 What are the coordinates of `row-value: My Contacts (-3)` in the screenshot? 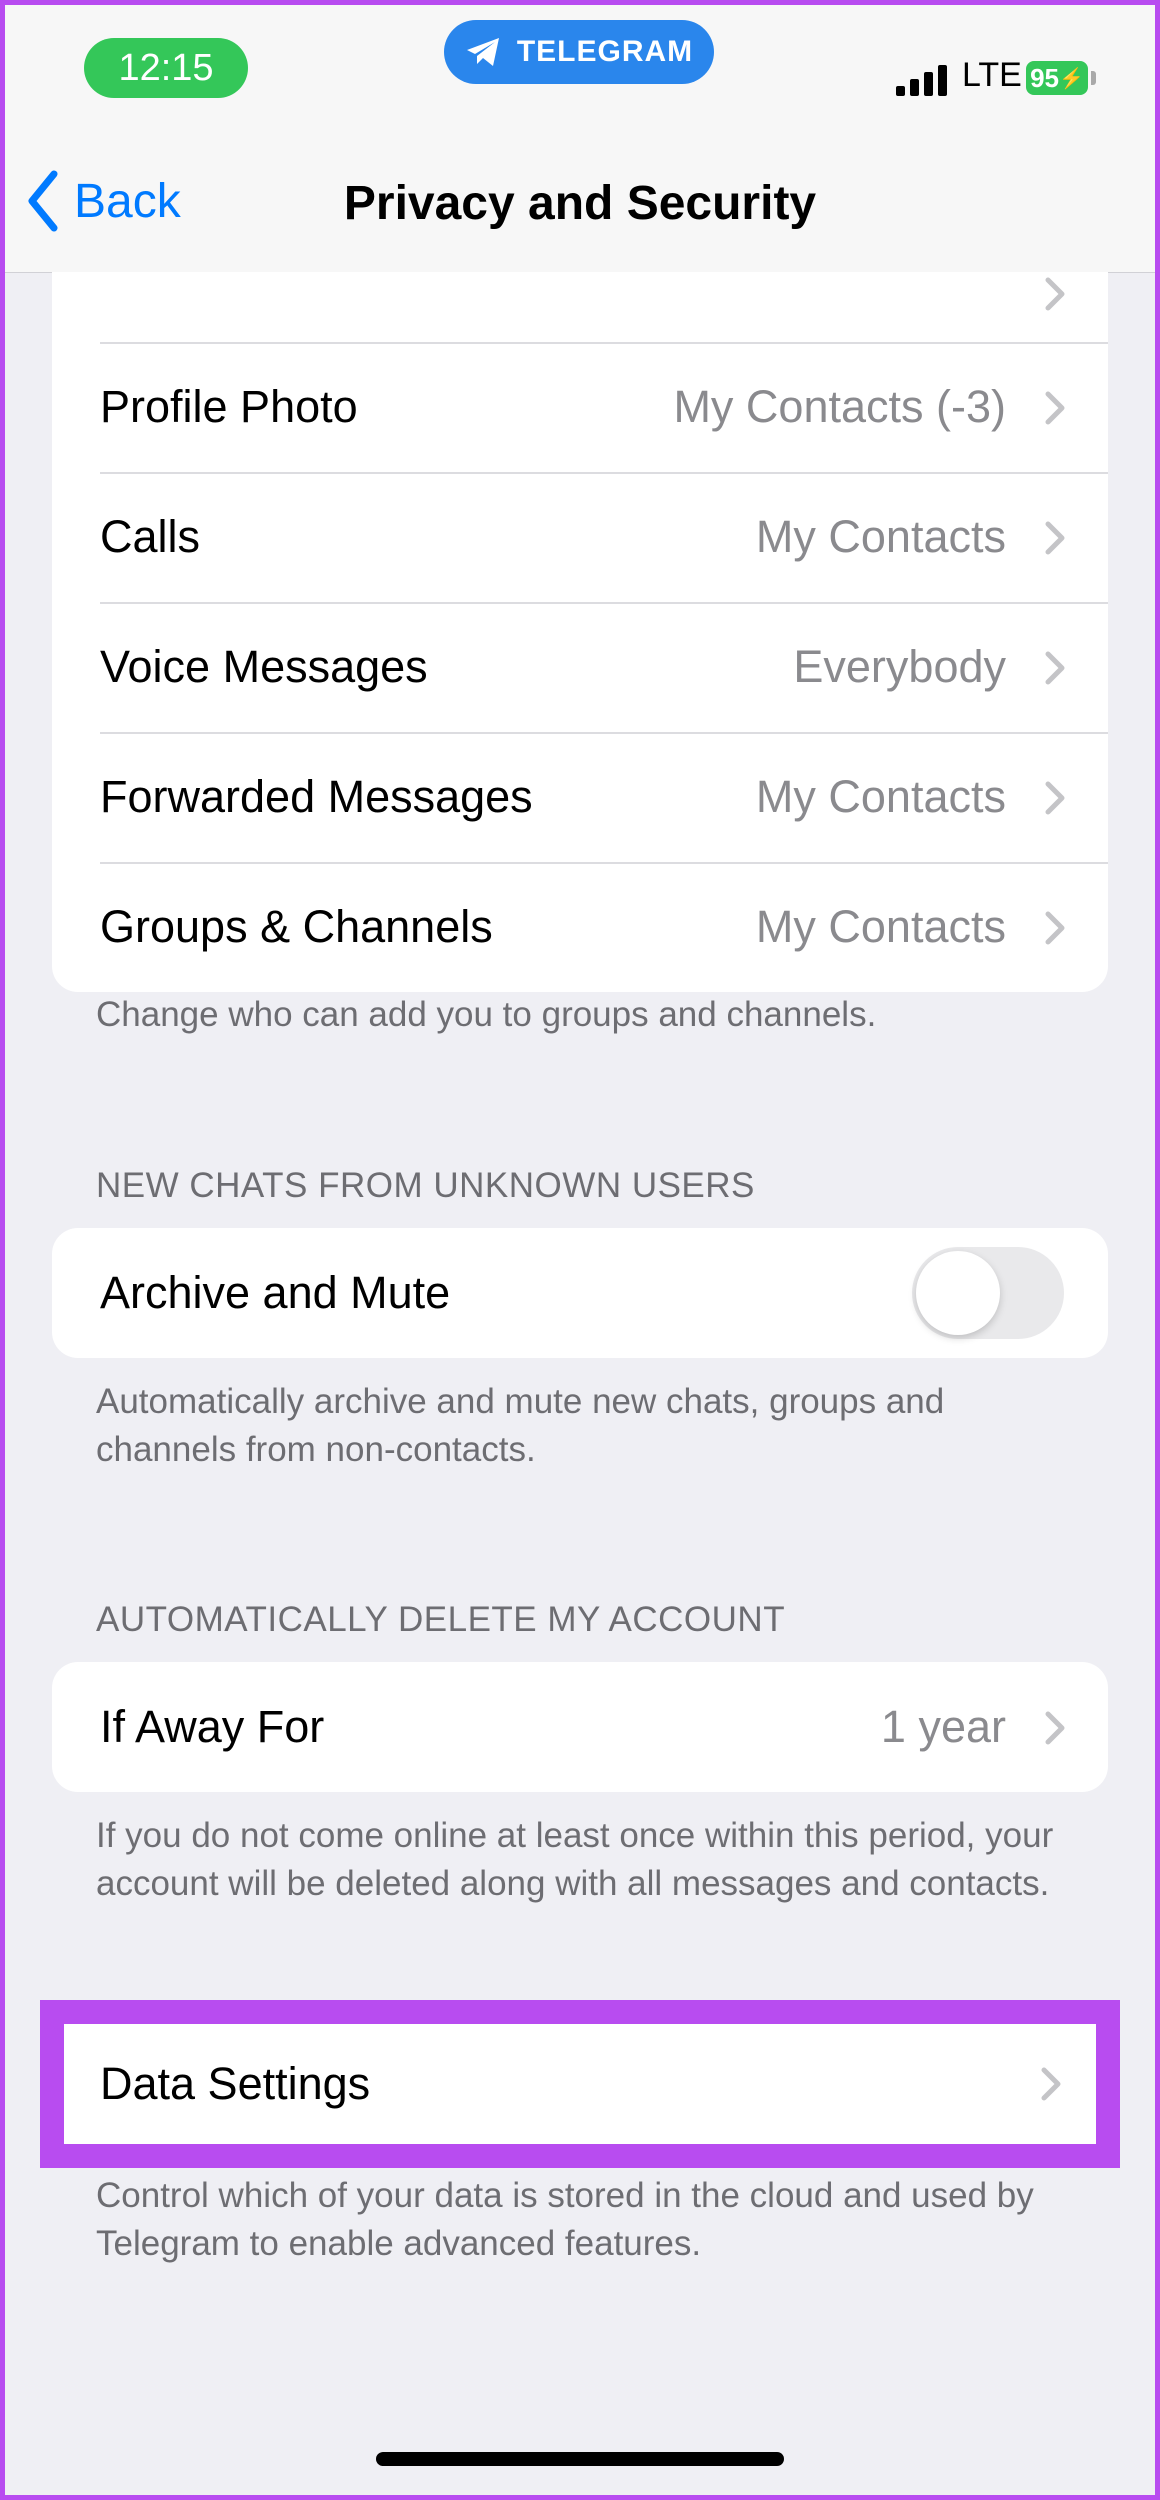 It's located at (839, 406).